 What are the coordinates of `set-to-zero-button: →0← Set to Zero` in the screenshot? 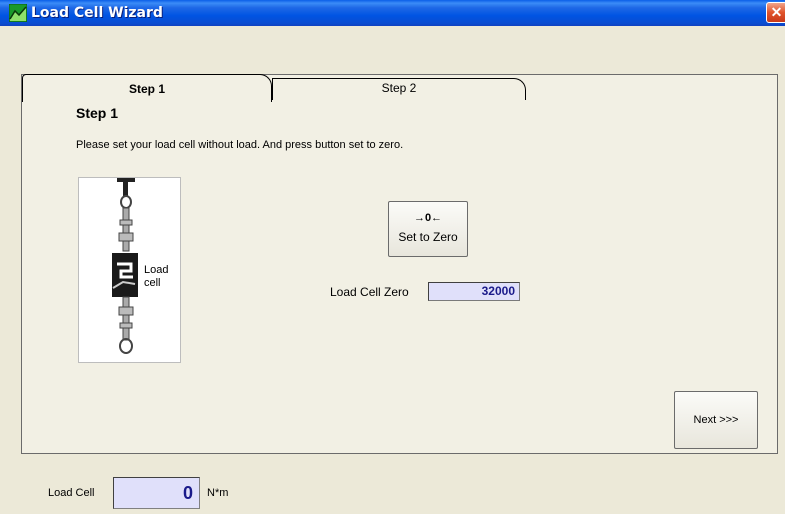 It's located at (428, 229).